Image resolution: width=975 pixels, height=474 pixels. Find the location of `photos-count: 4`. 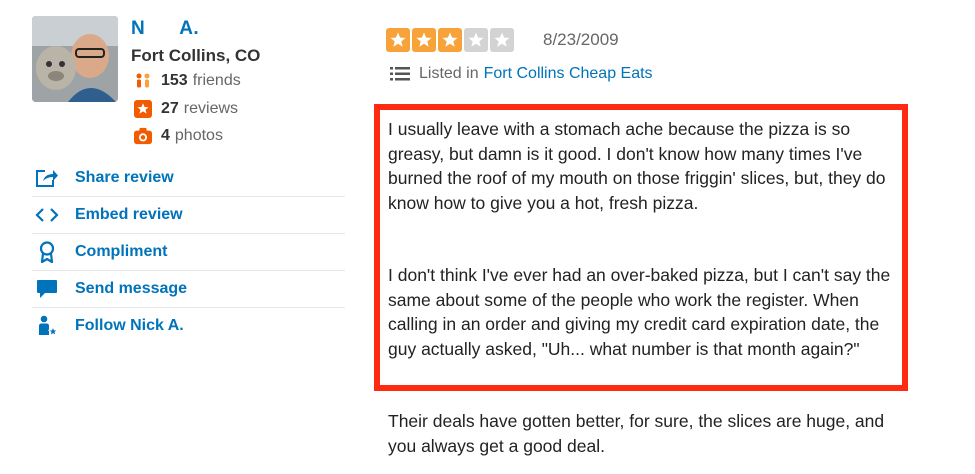

photos-count: 4 is located at coordinates (165, 135).